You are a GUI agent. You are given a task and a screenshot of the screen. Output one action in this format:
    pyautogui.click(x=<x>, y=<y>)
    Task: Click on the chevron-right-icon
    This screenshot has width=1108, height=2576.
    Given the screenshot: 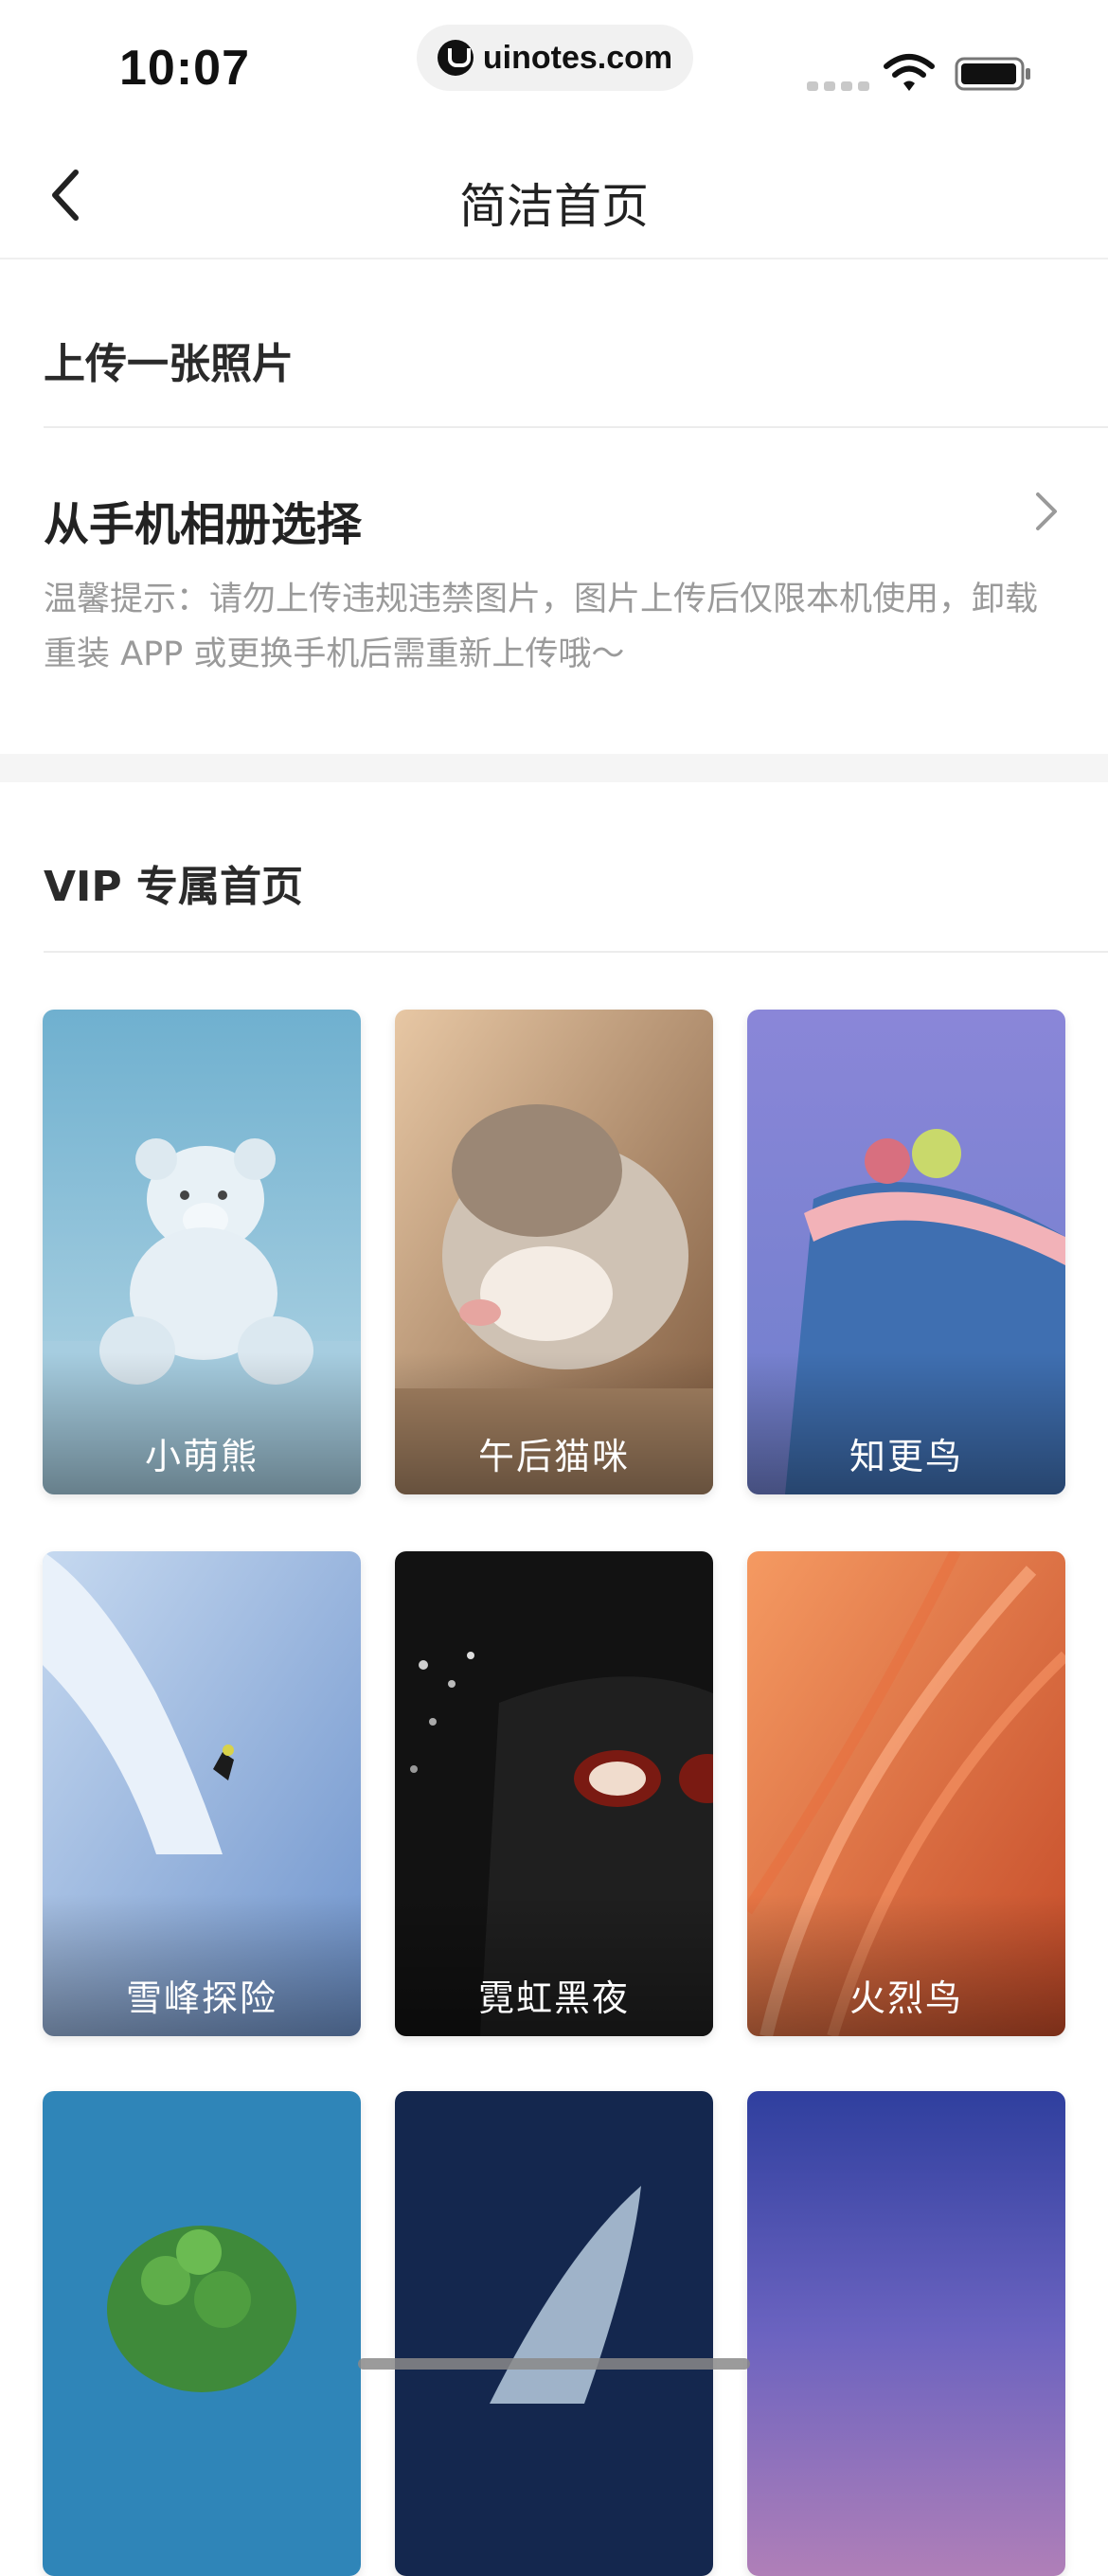 What is the action you would take?
    pyautogui.click(x=1046, y=511)
    